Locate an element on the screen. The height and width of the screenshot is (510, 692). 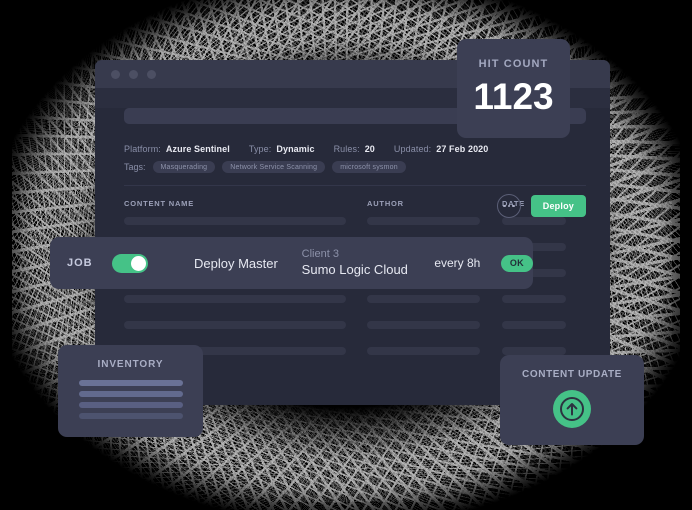
inventory-card: INVENTORY is located at coordinates (130, 391).